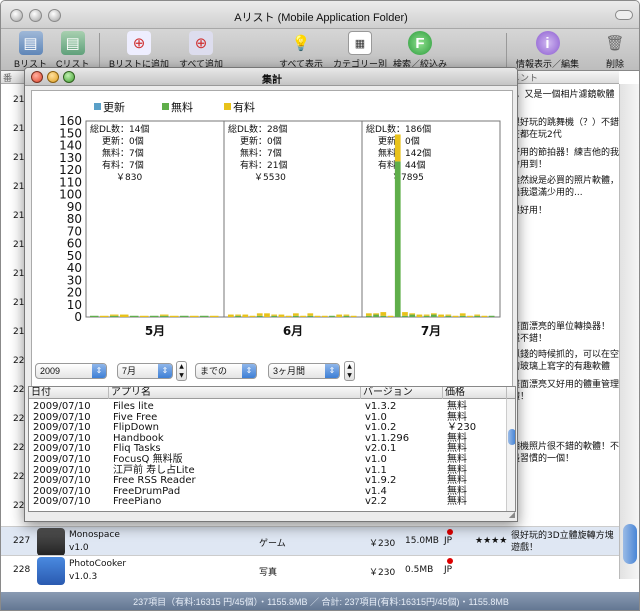  Describe the element at coordinates (268, 470) in the screenshot. I see `table-row: 2009/07/10 江戸前 寿し占Lite v1.1 無料` at that location.